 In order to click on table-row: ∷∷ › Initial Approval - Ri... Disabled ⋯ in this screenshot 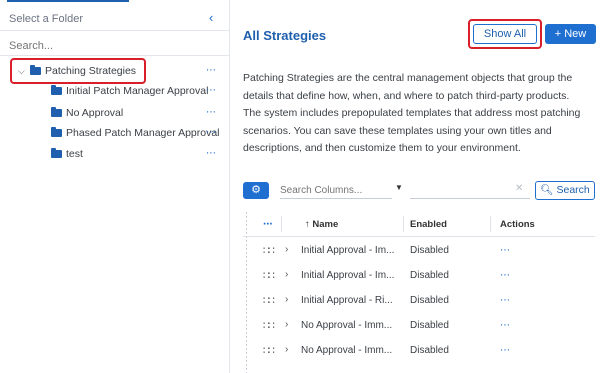, I will do `click(419, 300)`.